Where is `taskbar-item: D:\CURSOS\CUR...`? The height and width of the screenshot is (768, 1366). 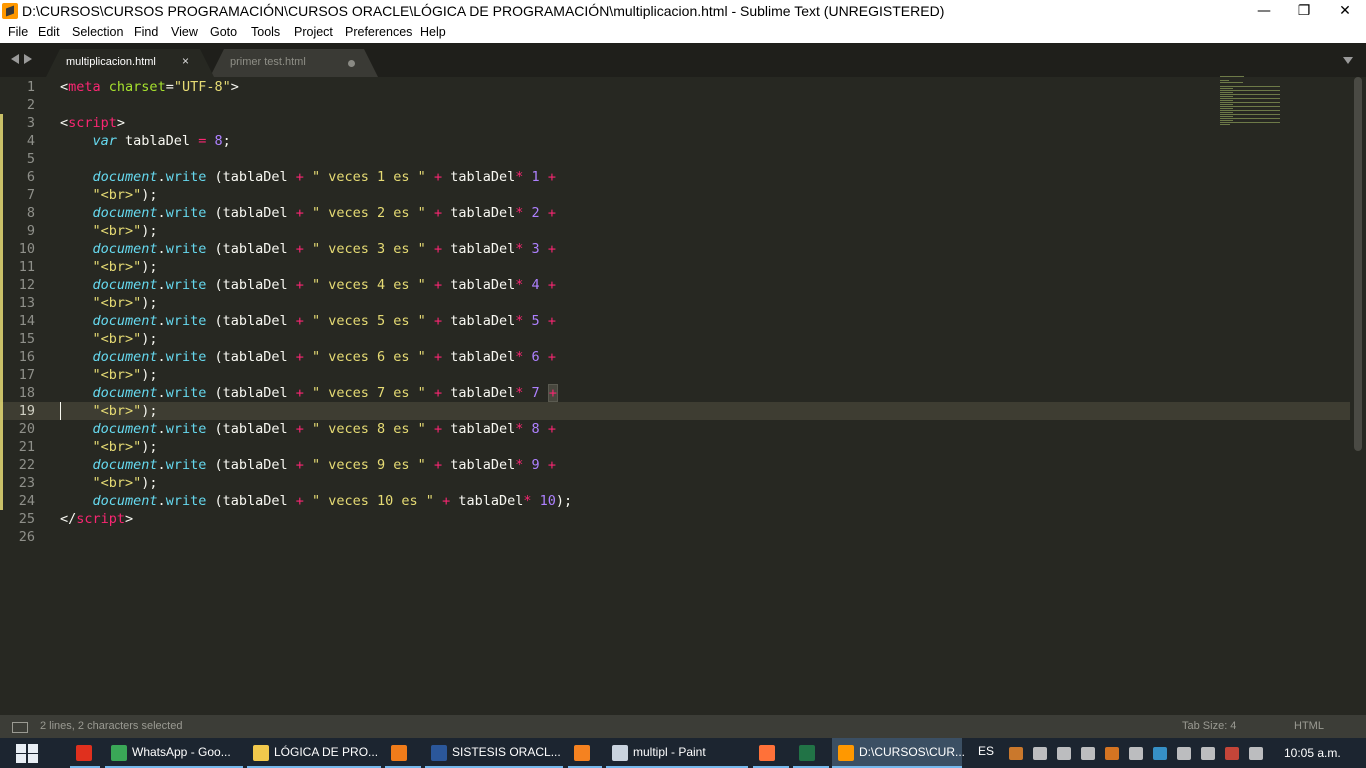 taskbar-item: D:\CURSOS\CUR... is located at coordinates (898, 753).